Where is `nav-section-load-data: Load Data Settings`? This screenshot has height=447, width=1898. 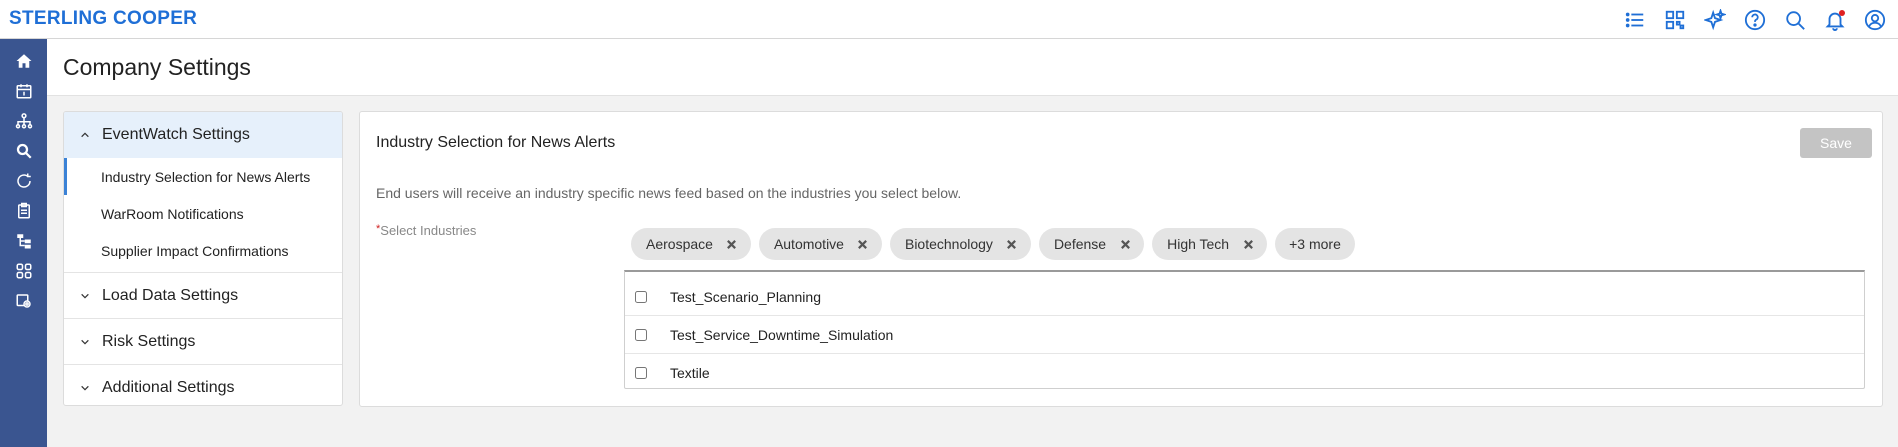 nav-section-load-data: Load Data Settings is located at coordinates (203, 296).